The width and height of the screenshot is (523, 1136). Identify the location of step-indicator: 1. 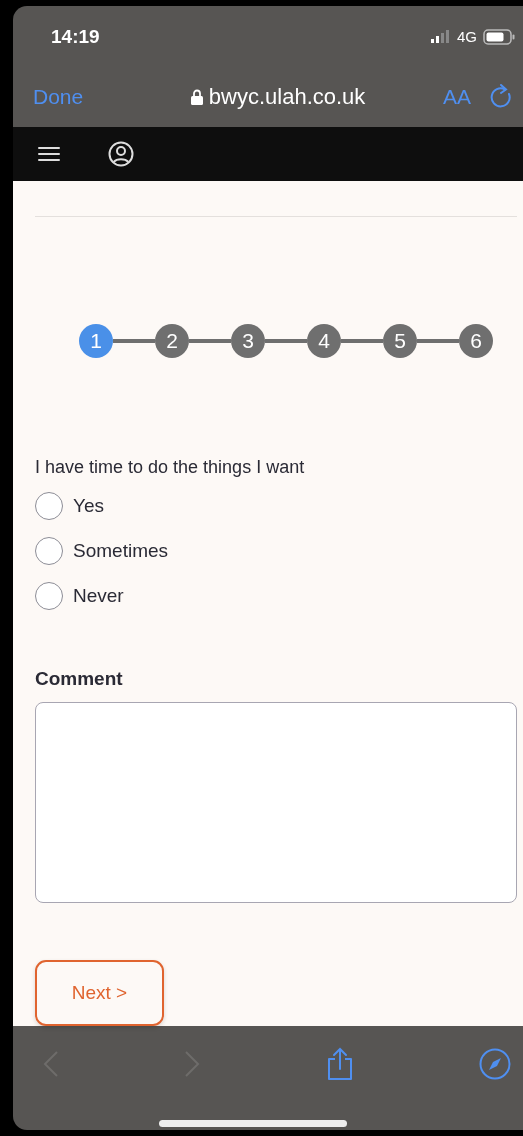
(96, 341).